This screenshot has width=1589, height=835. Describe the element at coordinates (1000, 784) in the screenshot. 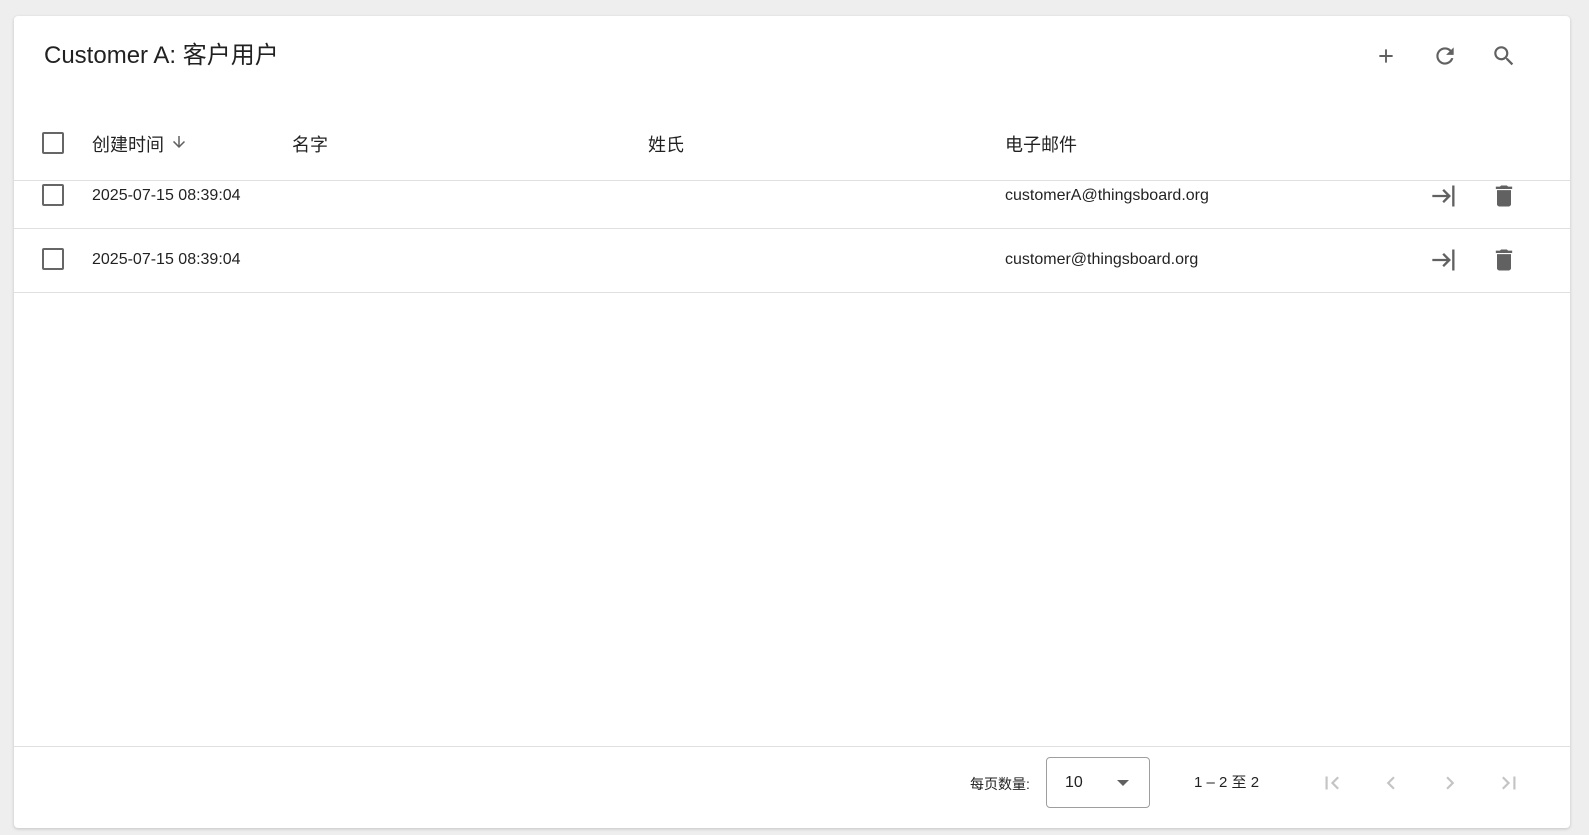

I see `page-size-label: 每页数量:` at that location.